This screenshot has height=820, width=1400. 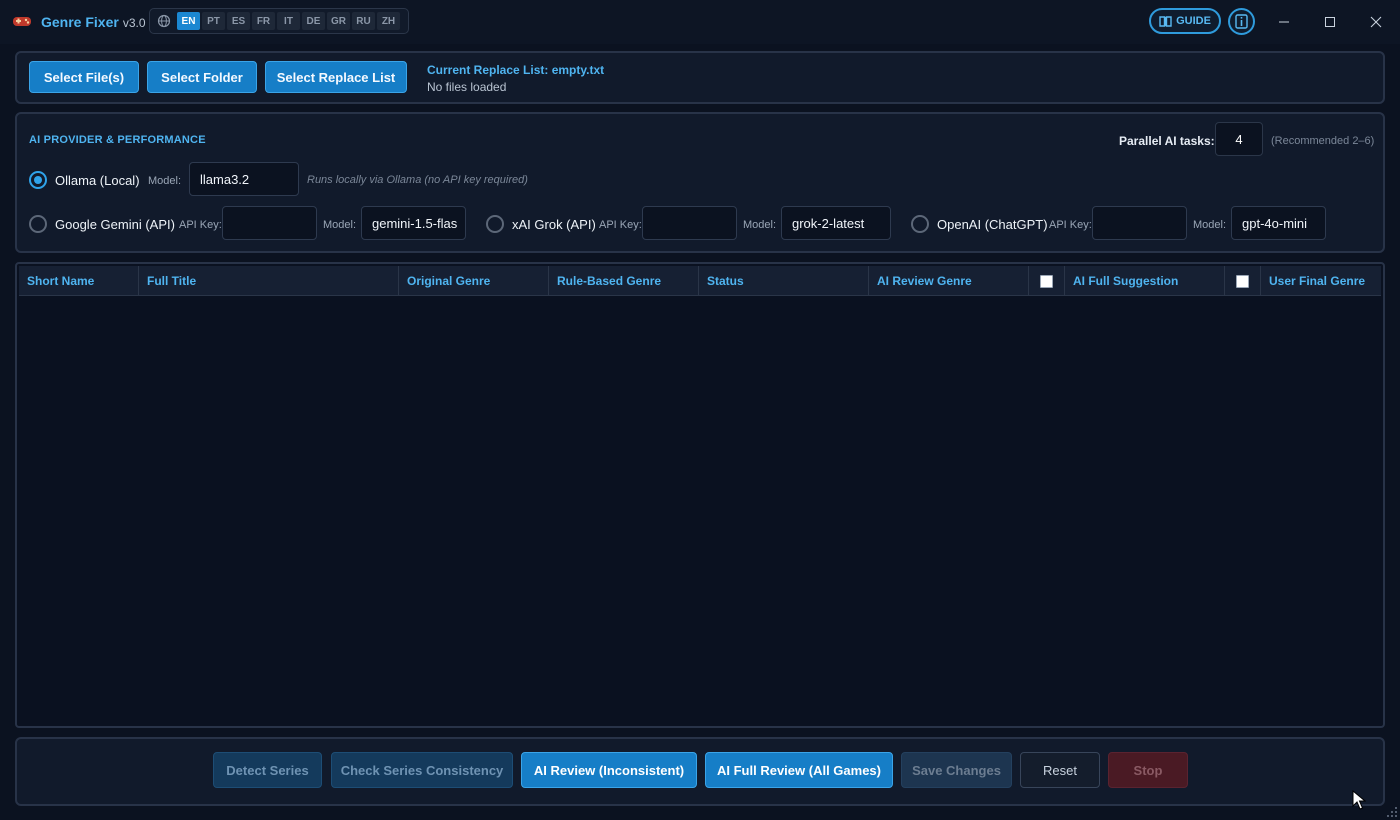 I want to click on lang-fr: FR, so click(x=263, y=21).